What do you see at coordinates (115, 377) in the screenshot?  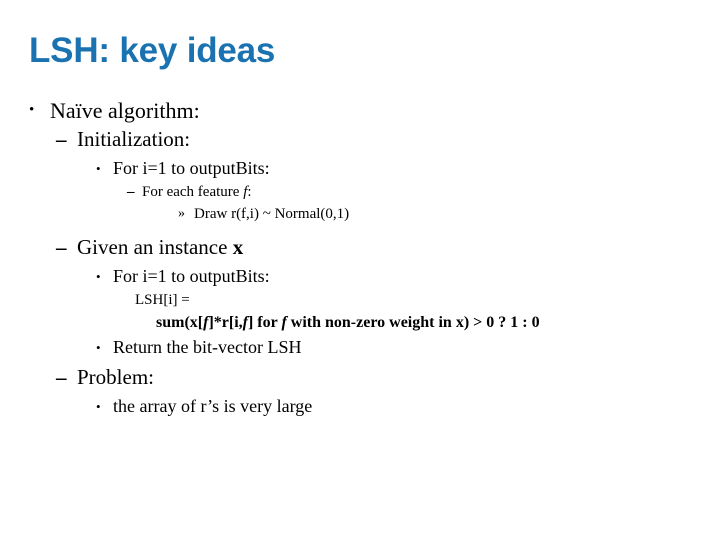 I see `outline-item-label: Problem:` at bounding box center [115, 377].